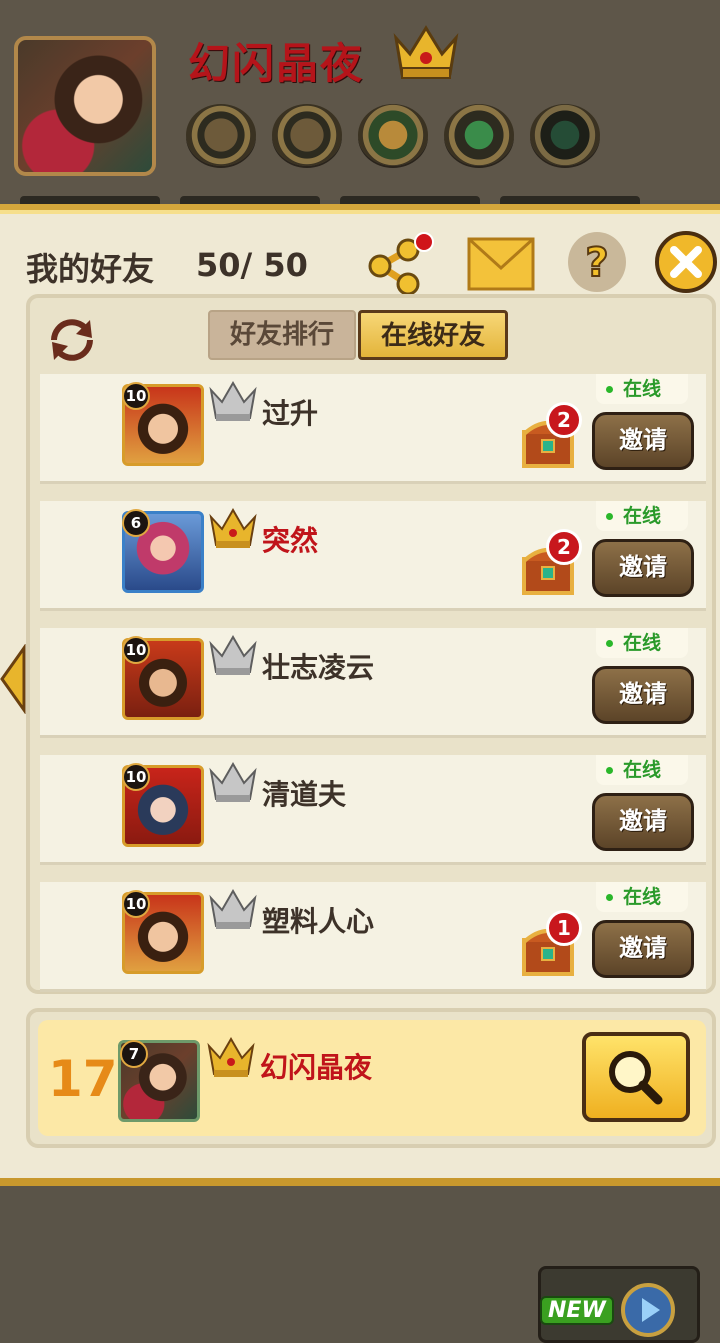 The height and width of the screenshot is (1343, 720). What do you see at coordinates (686, 262) in the screenshot?
I see `close-icon` at bounding box center [686, 262].